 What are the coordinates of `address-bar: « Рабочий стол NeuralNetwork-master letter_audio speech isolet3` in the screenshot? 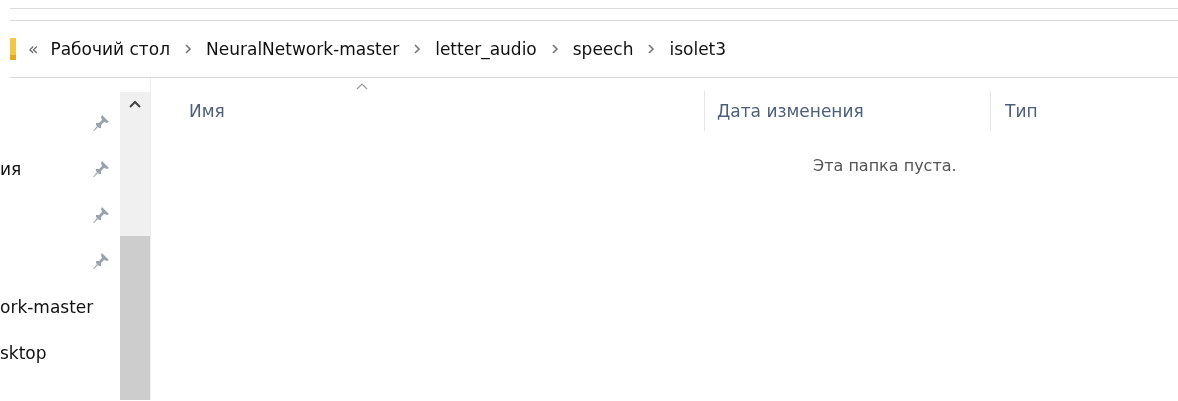 It's located at (594, 49).